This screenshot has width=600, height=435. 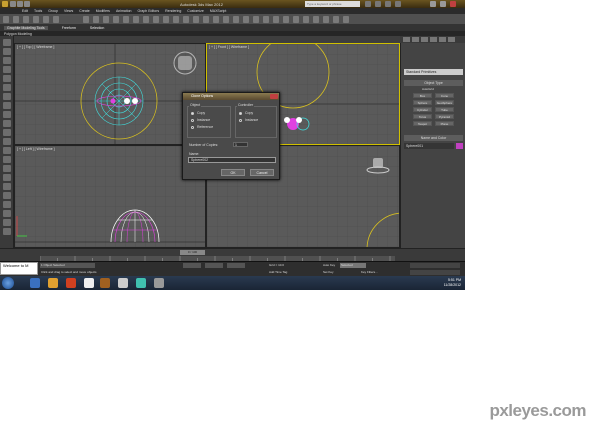 I want to click on link-icon, so click(x=26, y=19).